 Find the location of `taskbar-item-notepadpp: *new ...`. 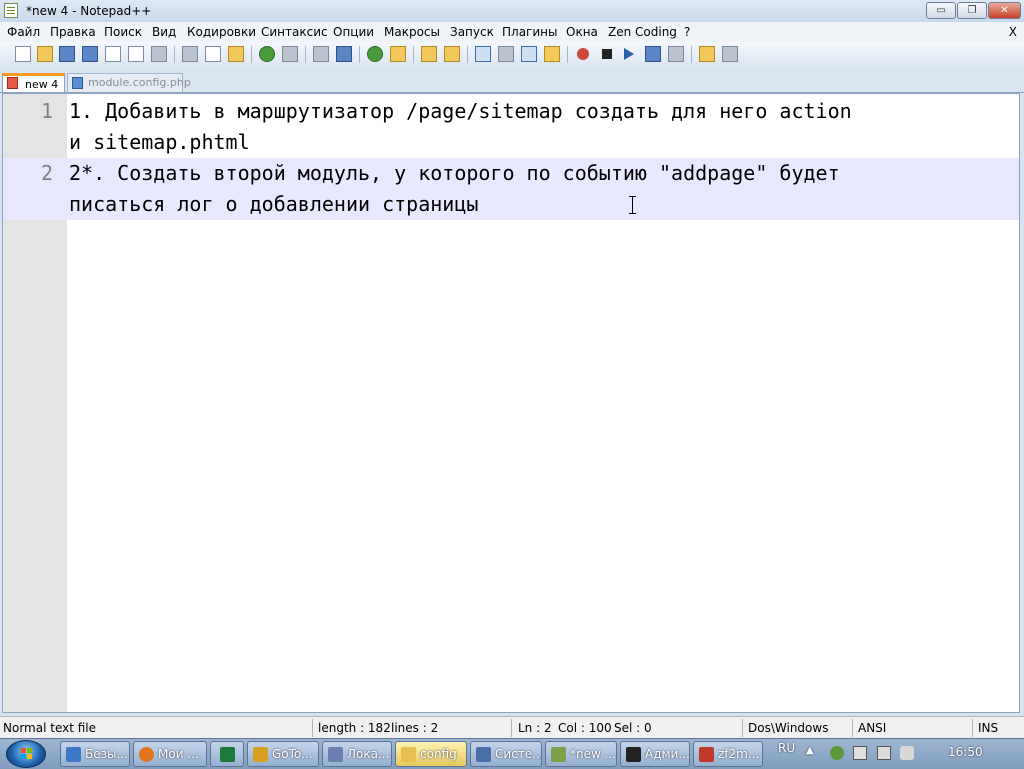

taskbar-item-notepadpp: *new ... is located at coordinates (581, 754).